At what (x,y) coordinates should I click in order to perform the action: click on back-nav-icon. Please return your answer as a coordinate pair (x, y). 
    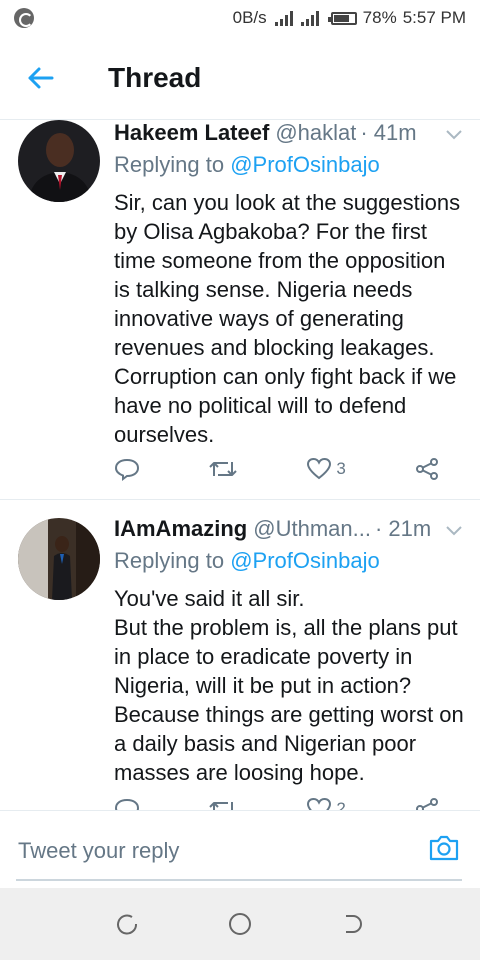
    Looking at the image, I should click on (354, 924).